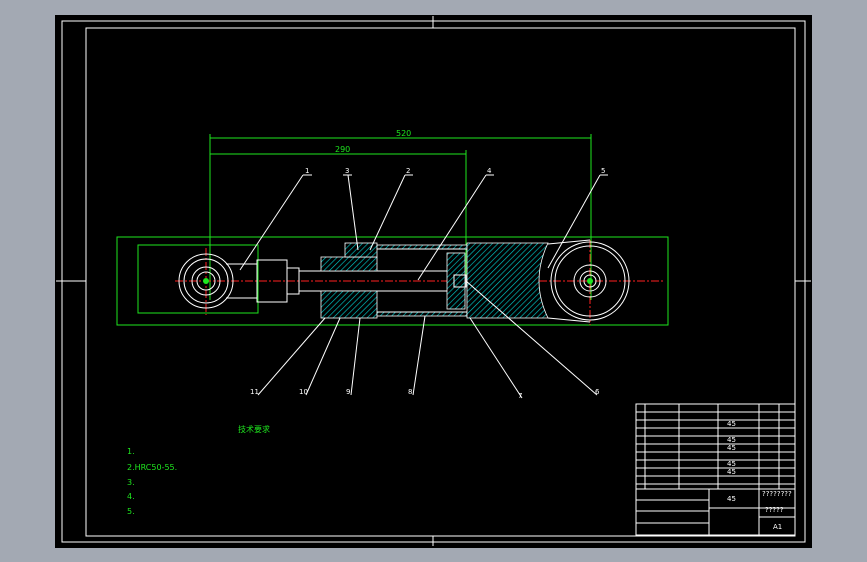 This screenshot has width=867, height=562. I want to click on material-value: 45, so click(731, 499).